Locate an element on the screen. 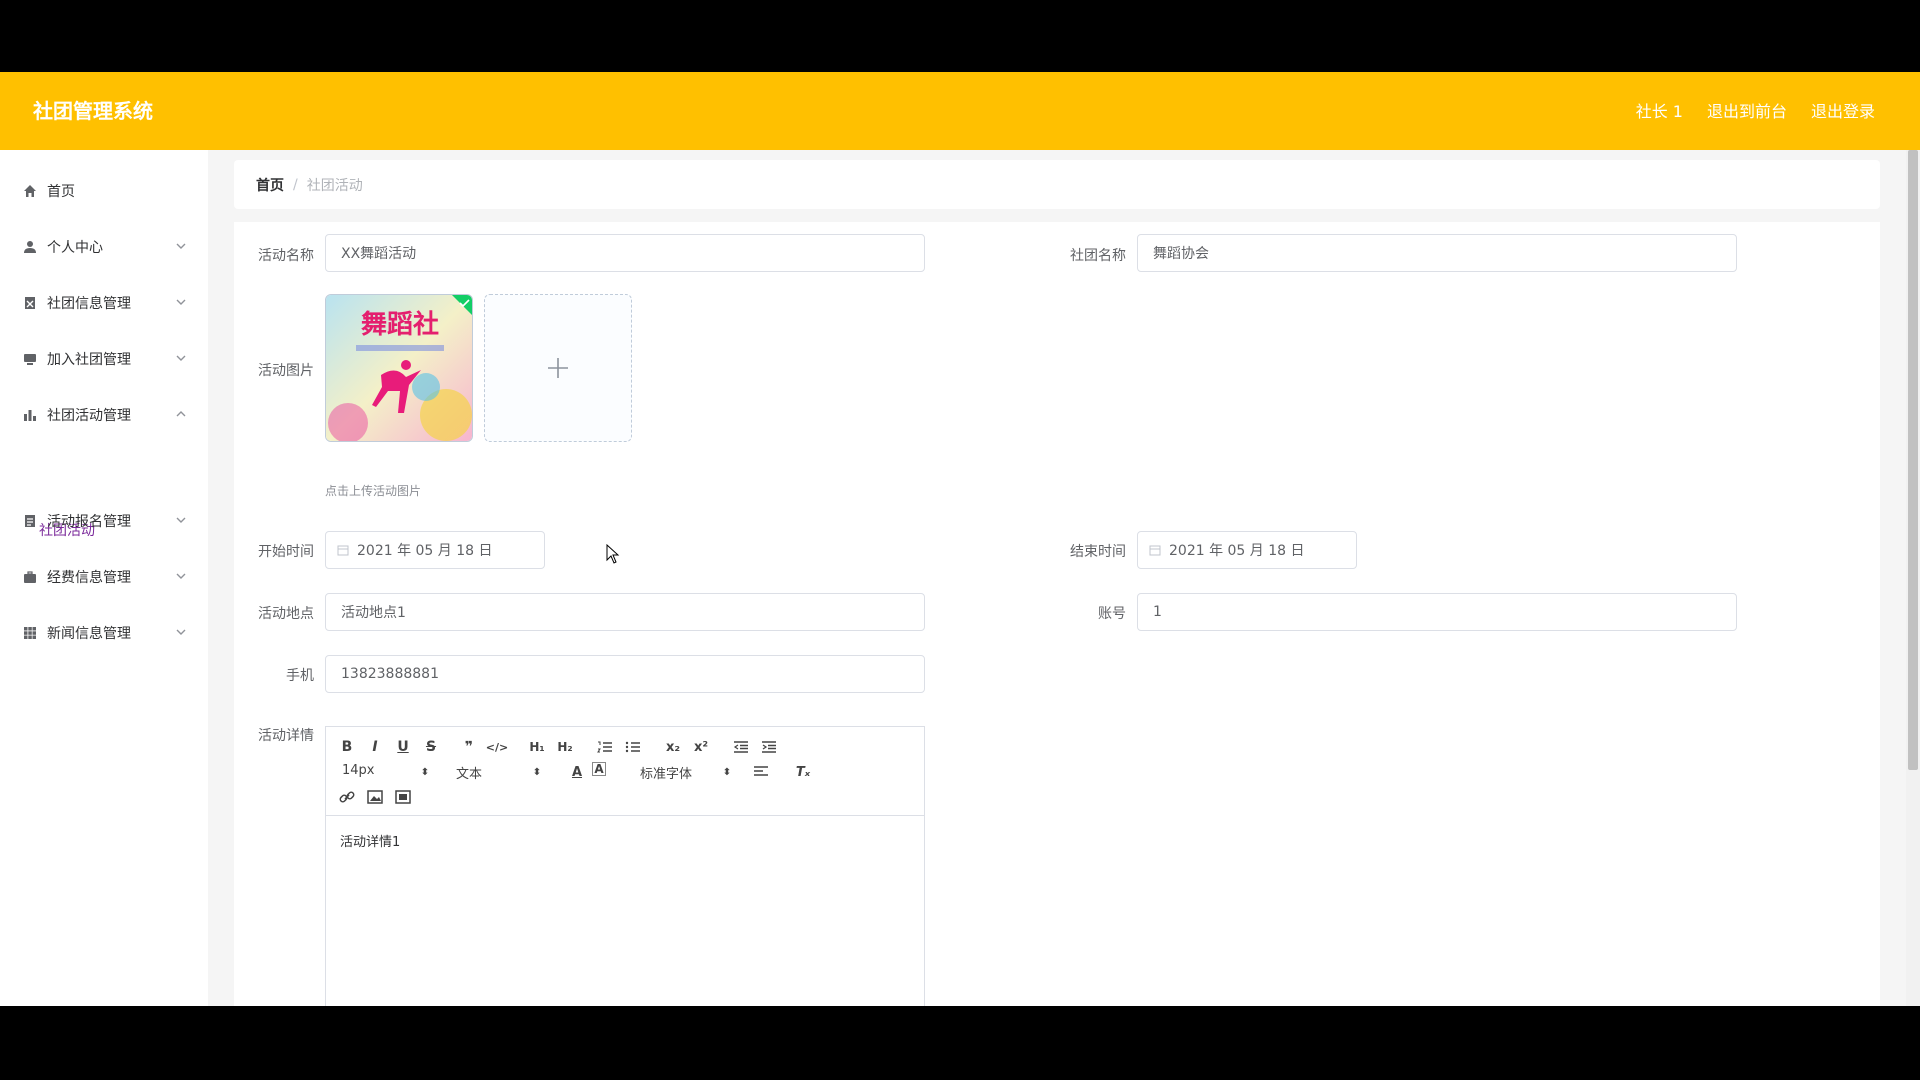 Image resolution: width=1920 pixels, height=1080 pixels. sidebar-item-join-club: 加入社团管理 is located at coordinates (104, 359).